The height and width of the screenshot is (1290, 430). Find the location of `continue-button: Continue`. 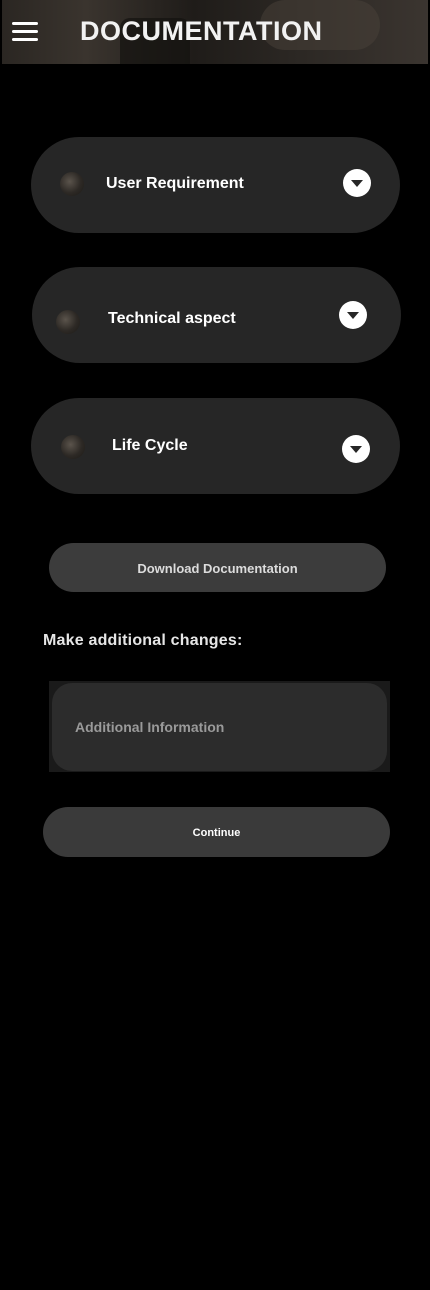

continue-button: Continue is located at coordinates (216, 832).